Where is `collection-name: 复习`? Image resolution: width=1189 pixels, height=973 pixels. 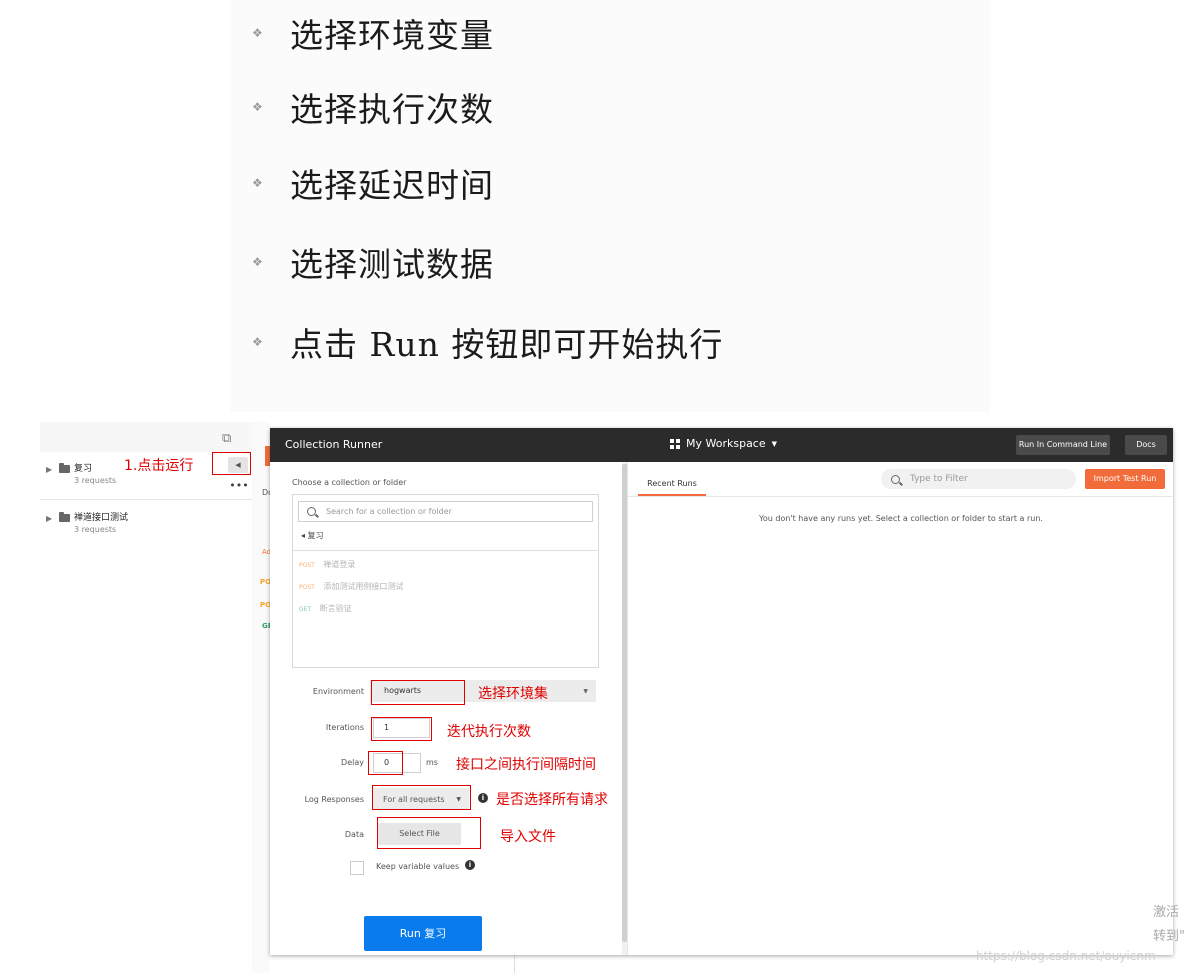
collection-name: 复习 is located at coordinates (83, 469).